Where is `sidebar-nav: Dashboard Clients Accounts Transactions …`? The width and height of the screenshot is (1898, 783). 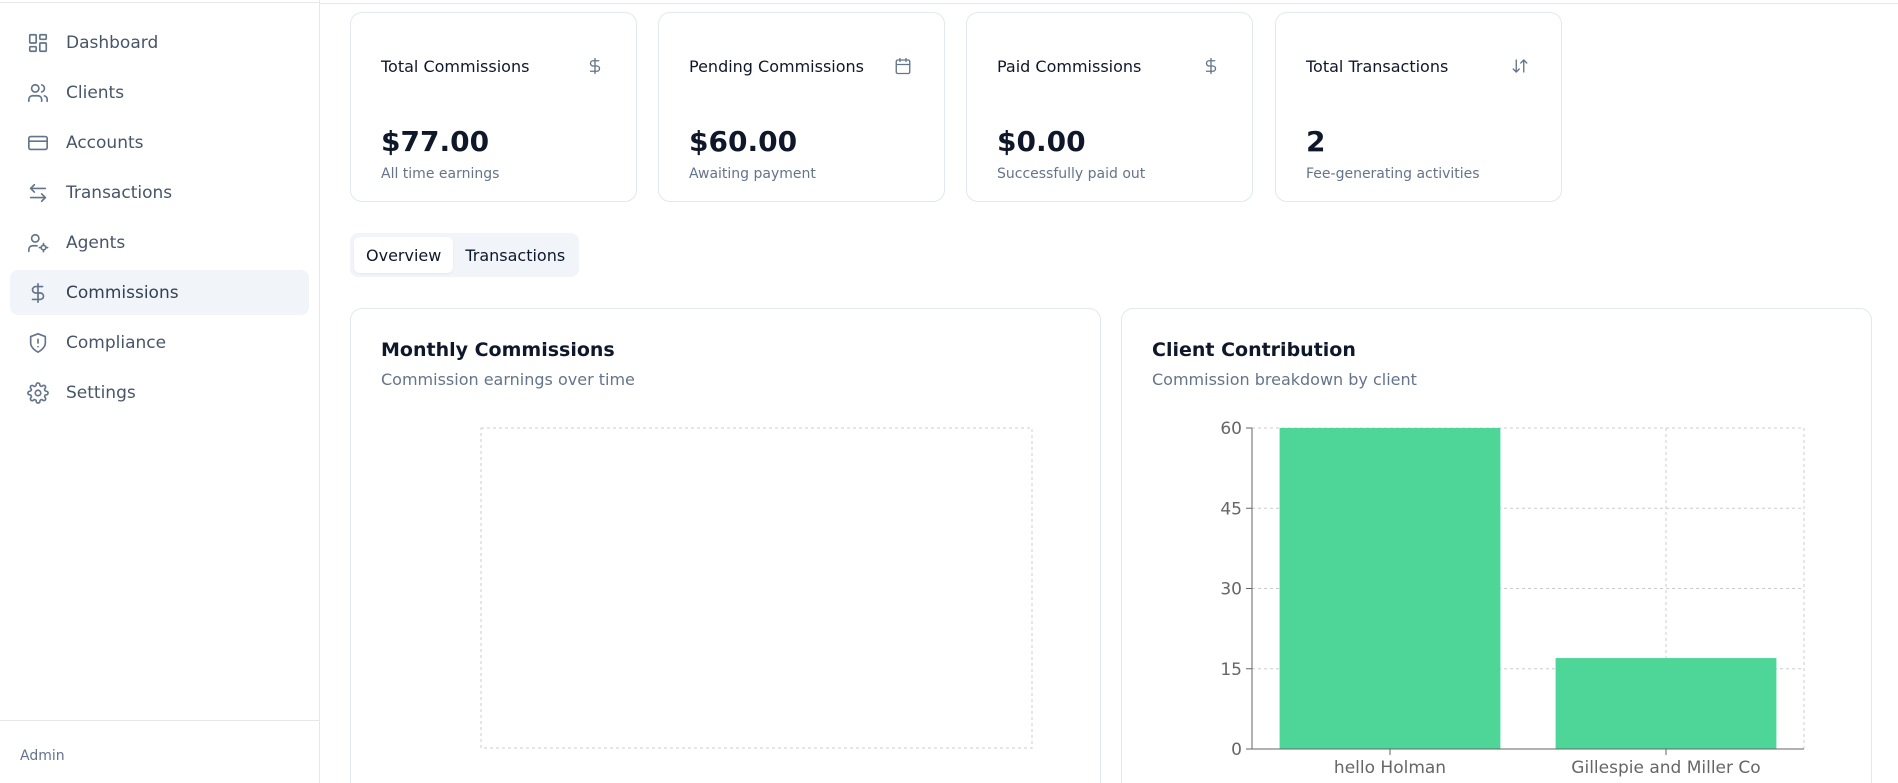
sidebar-nav: Dashboard Clients Accounts Transactions … is located at coordinates (159, 220).